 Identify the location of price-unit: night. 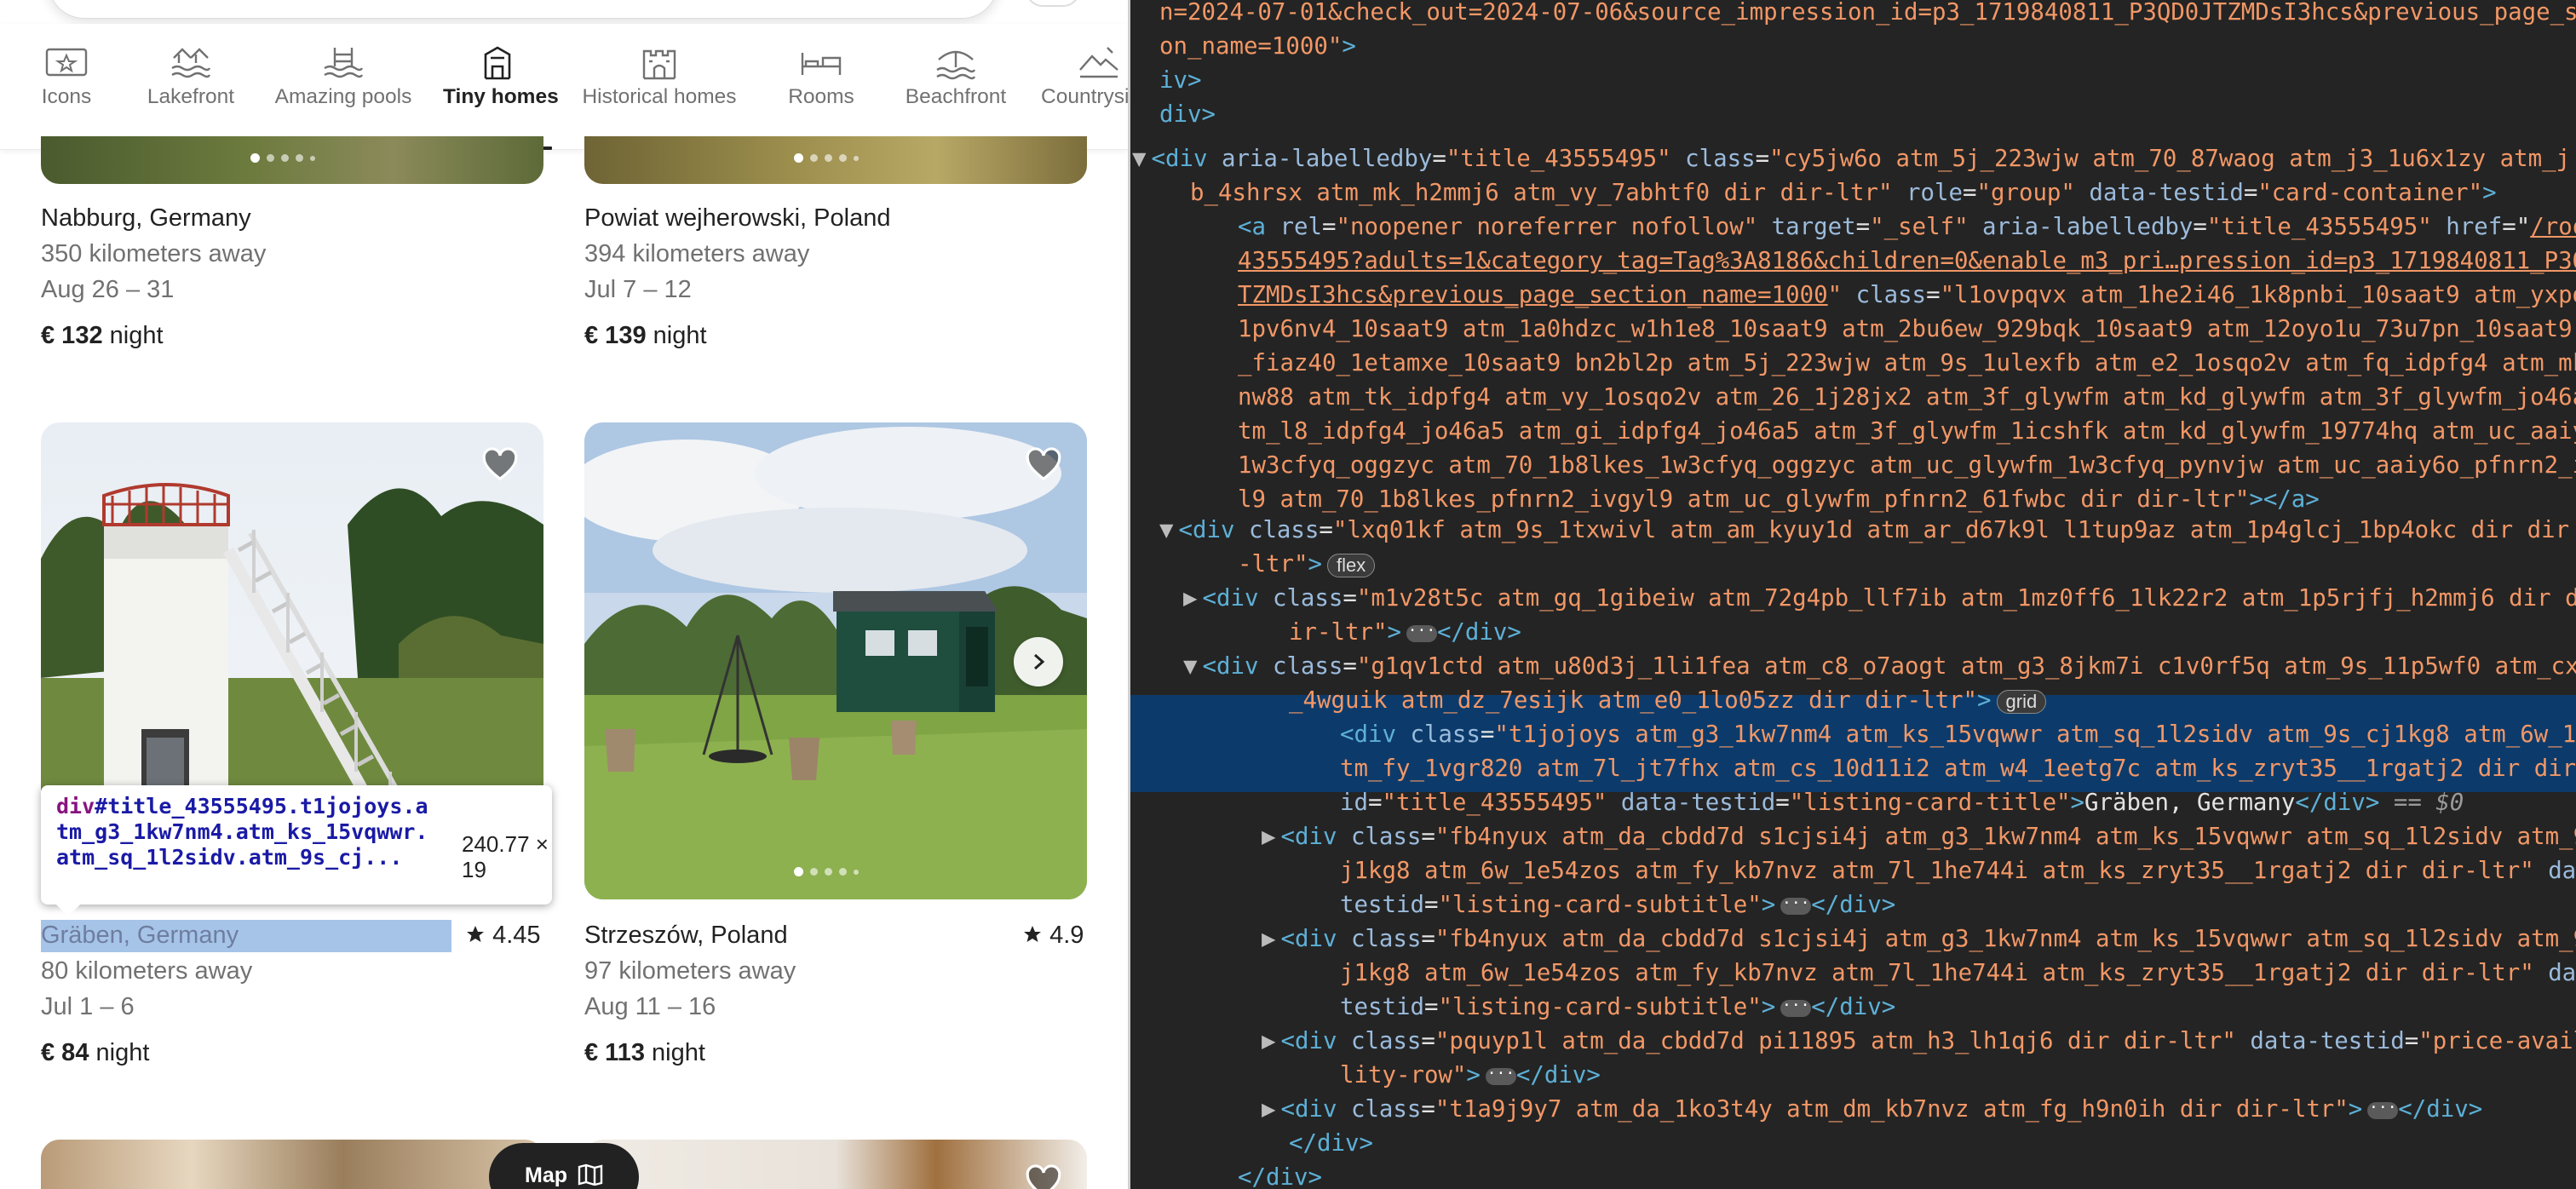
(680, 335).